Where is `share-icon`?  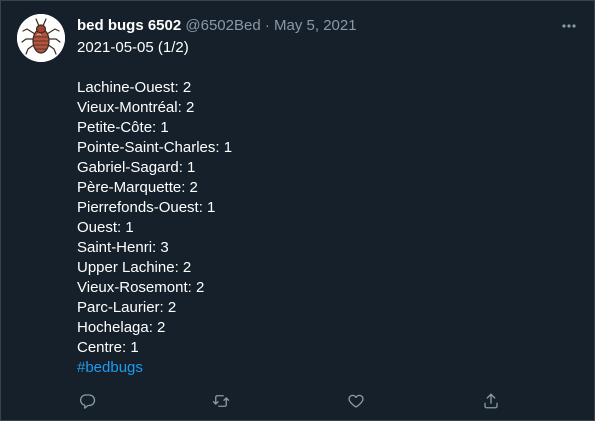
share-icon is located at coordinates (491, 401).